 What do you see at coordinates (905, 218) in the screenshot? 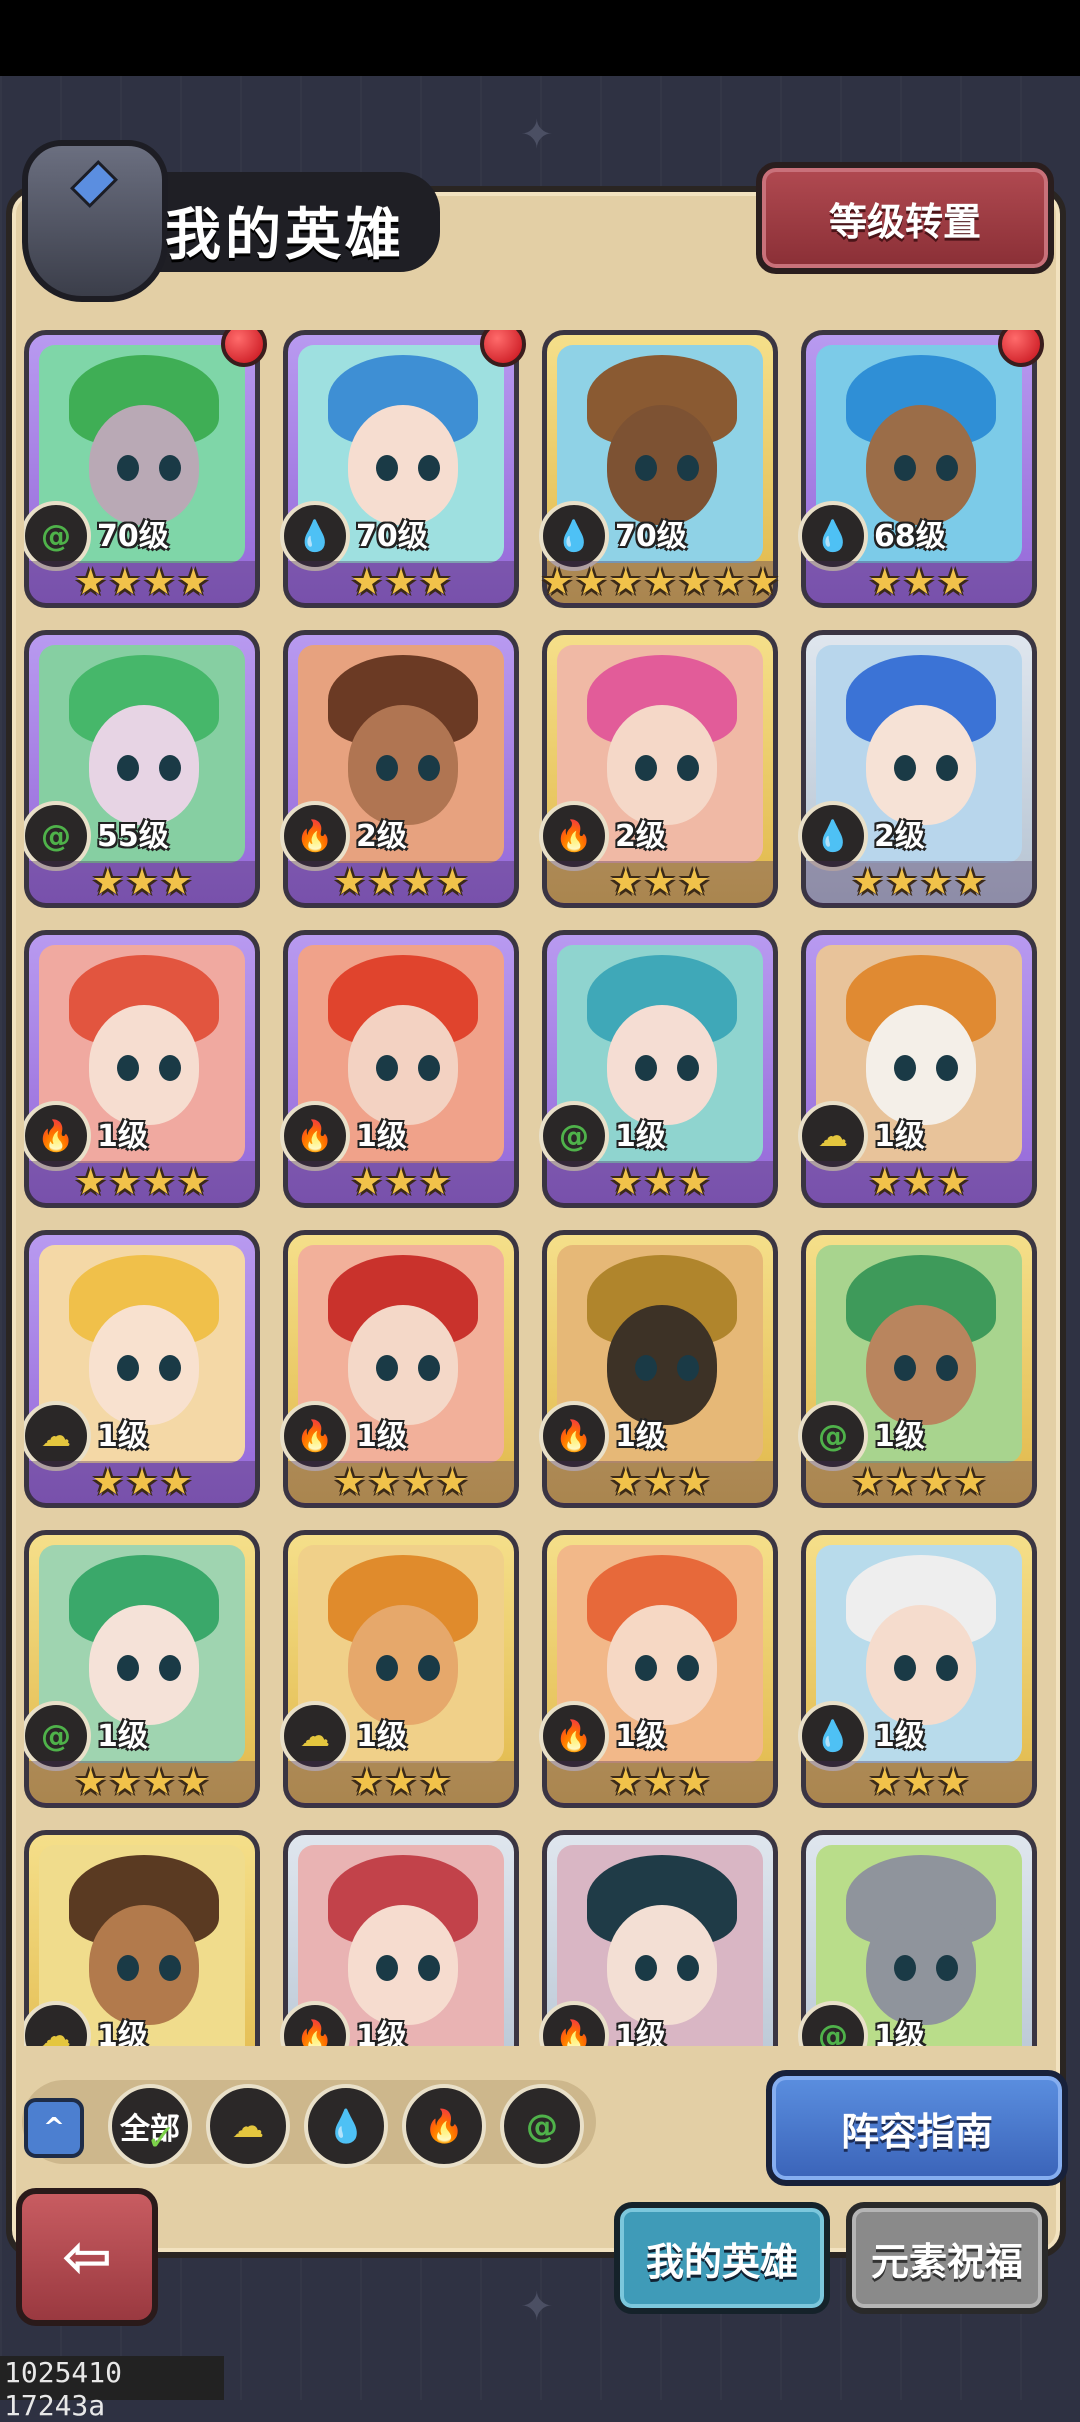
I see `level-transfer-button: 等级转置` at bounding box center [905, 218].